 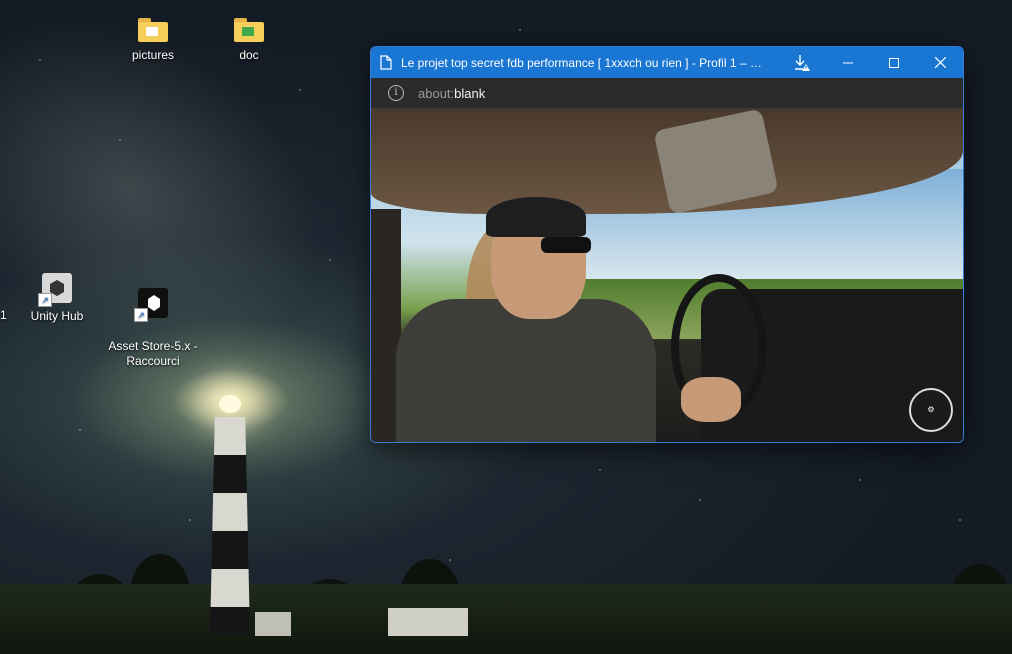 What do you see at coordinates (526, 370) in the screenshot?
I see `video-driver-body` at bounding box center [526, 370].